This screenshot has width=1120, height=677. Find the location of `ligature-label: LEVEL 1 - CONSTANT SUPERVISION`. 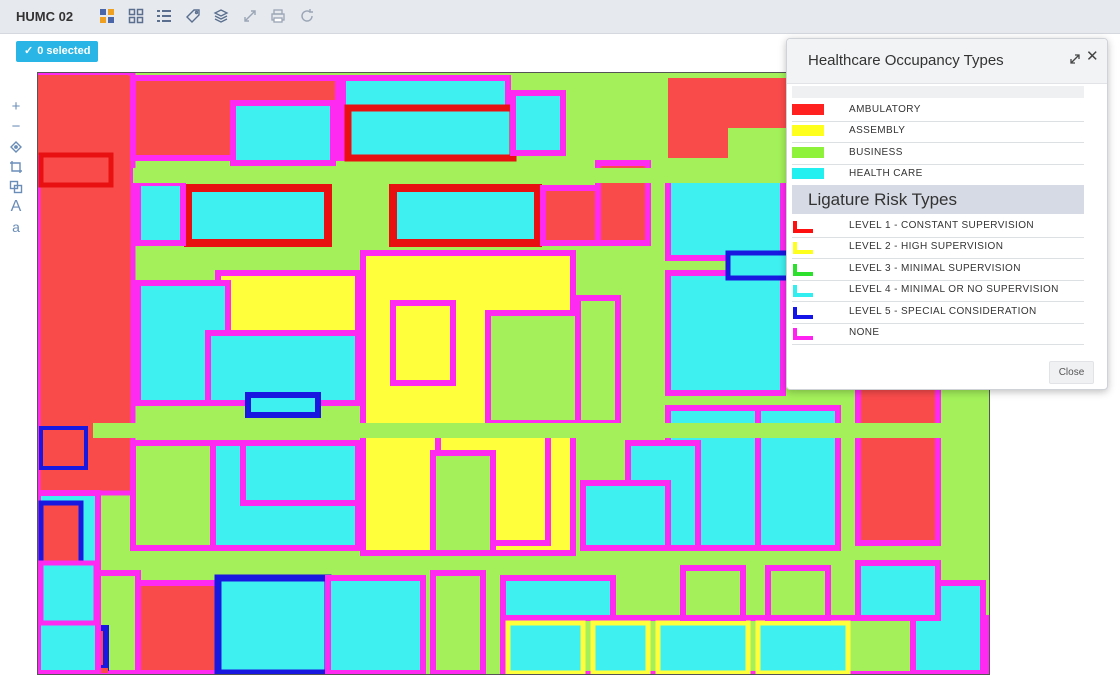

ligature-label: LEVEL 1 - CONSTANT SUPERVISION is located at coordinates (942, 225).